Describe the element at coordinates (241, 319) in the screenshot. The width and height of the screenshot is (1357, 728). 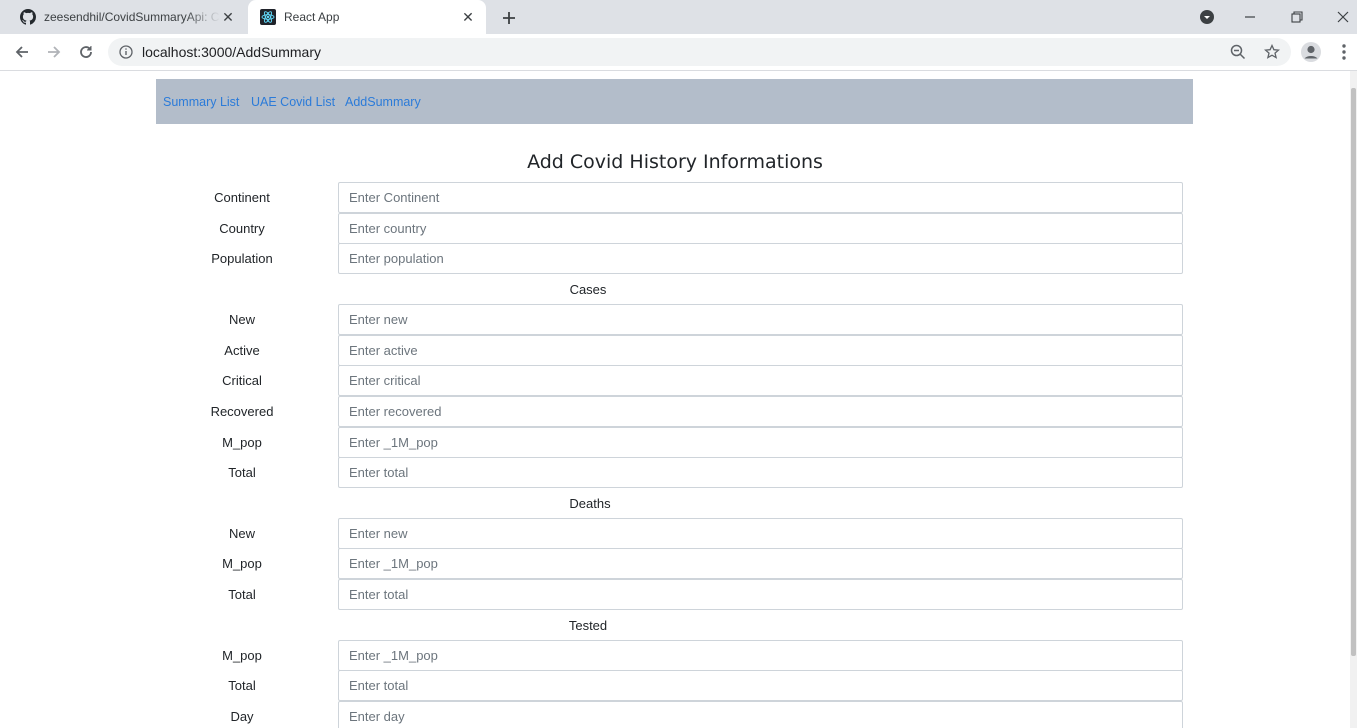
I see `cases-new-label: New` at that location.